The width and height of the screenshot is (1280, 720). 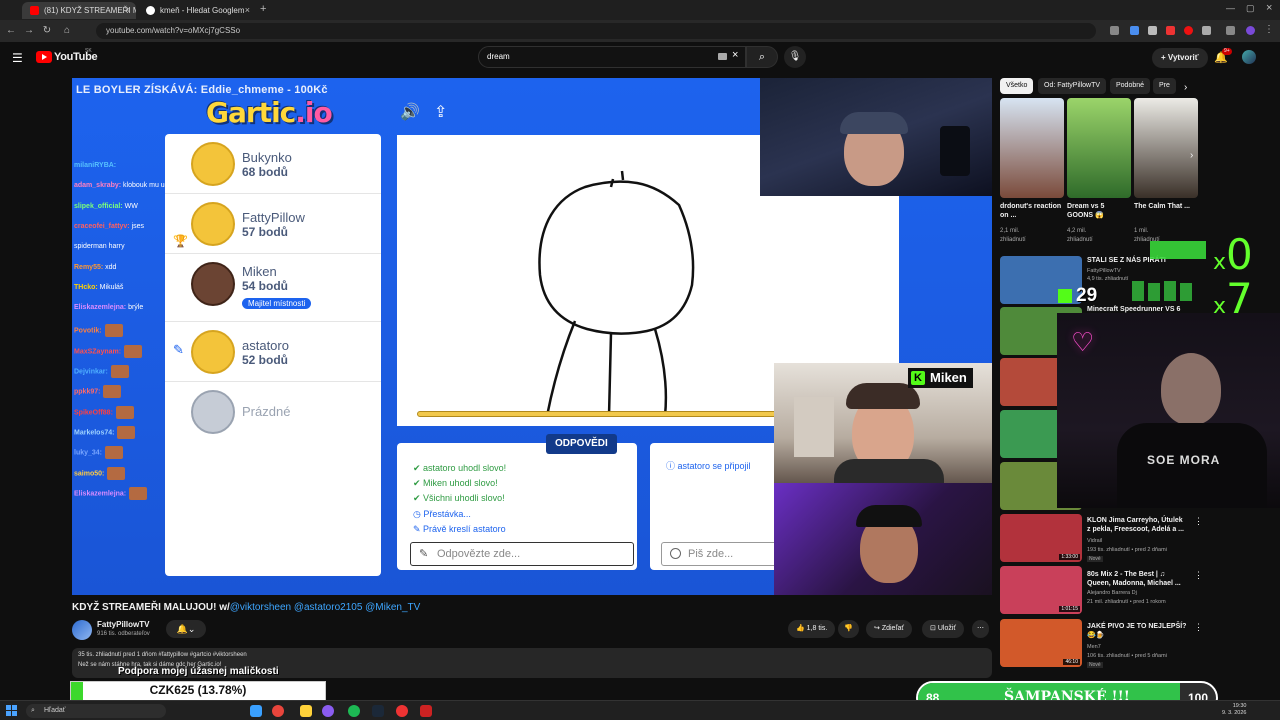 I want to click on stream-chat-line: slipek_official: WW, so click(x=106, y=206).